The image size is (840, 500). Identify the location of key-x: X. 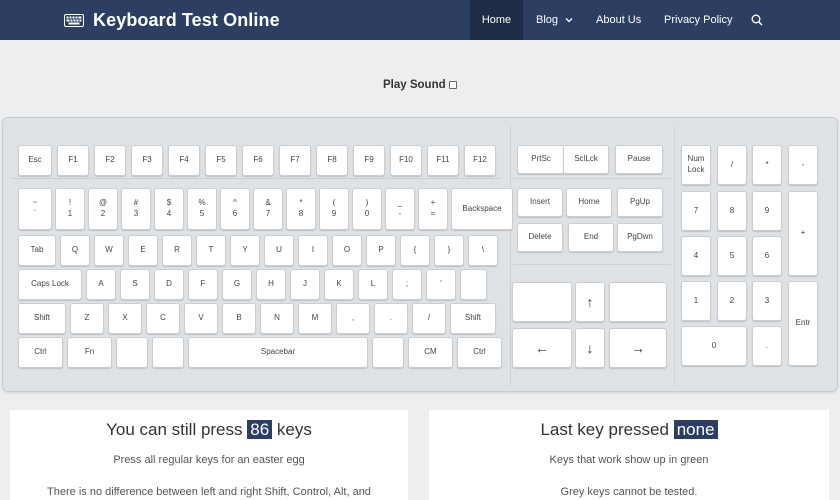
(125, 318).